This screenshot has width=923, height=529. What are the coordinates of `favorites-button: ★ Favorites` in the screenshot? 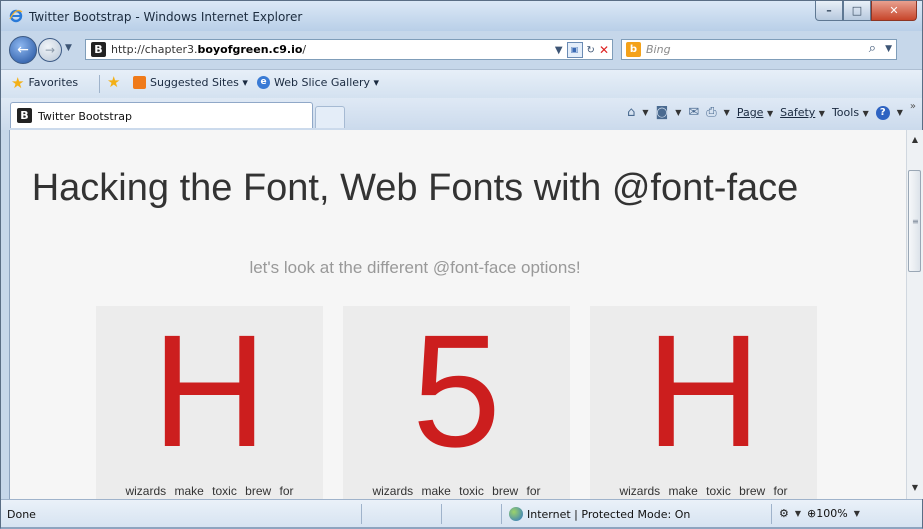 It's located at (45, 82).